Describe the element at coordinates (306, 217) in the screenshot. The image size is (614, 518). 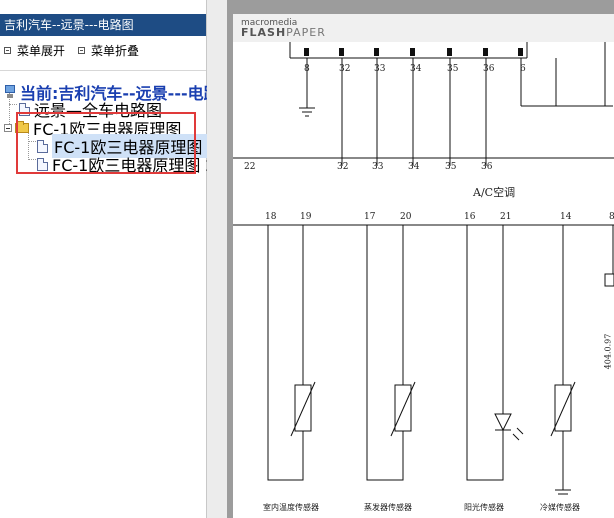
I see `pin-label: 19` at that location.